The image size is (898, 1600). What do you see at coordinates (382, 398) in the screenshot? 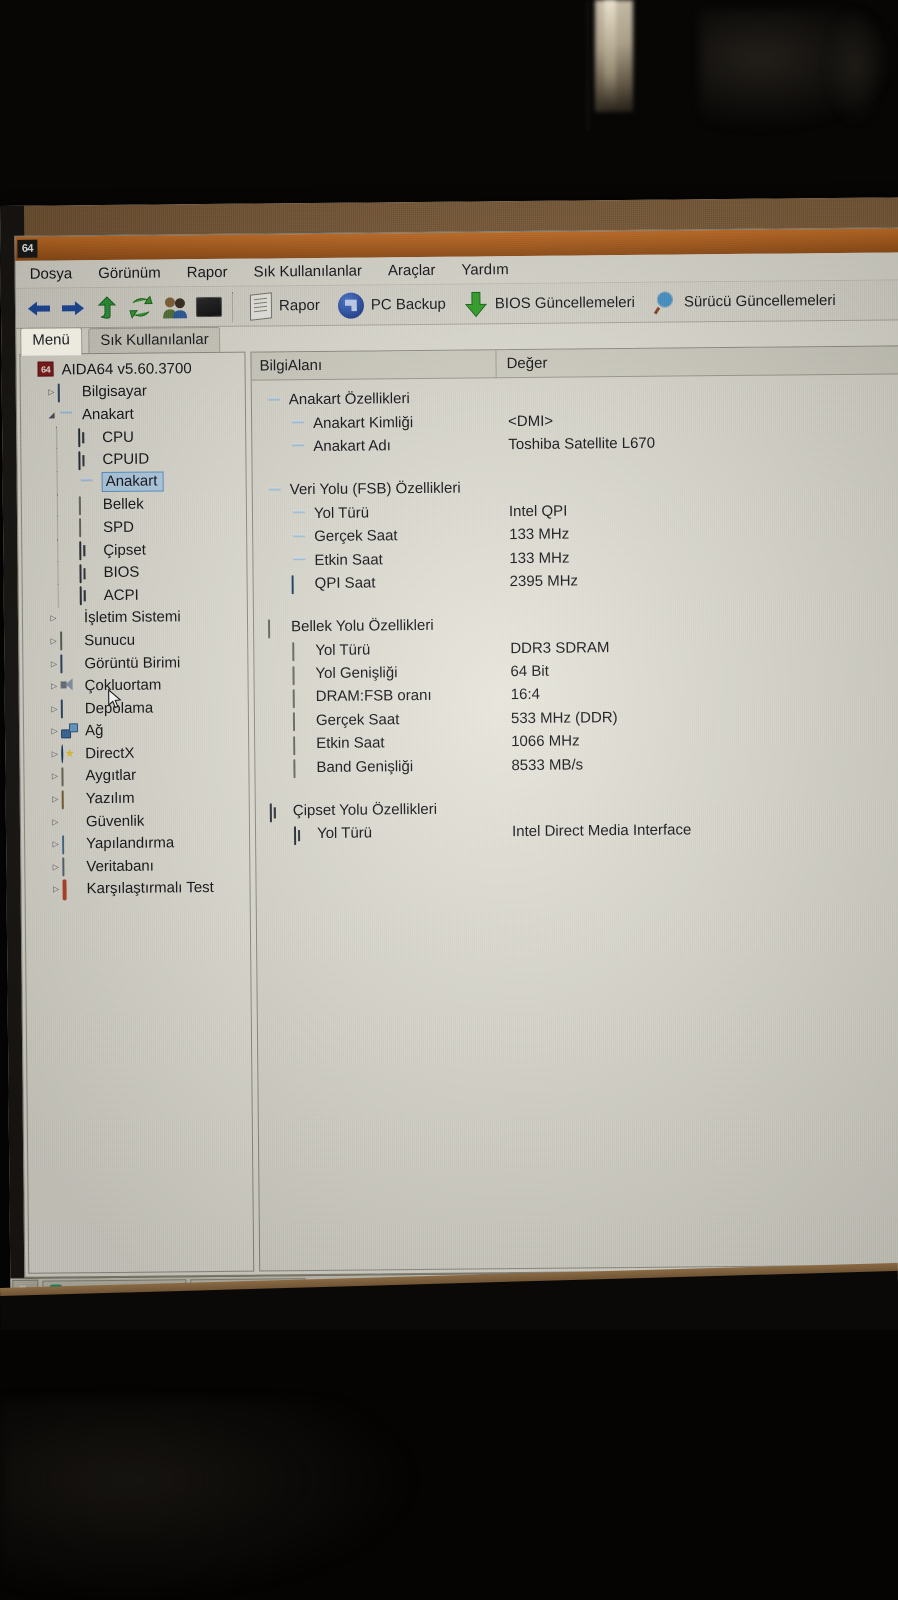
I see `group-name-cell: Anakart Özellikleri` at bounding box center [382, 398].